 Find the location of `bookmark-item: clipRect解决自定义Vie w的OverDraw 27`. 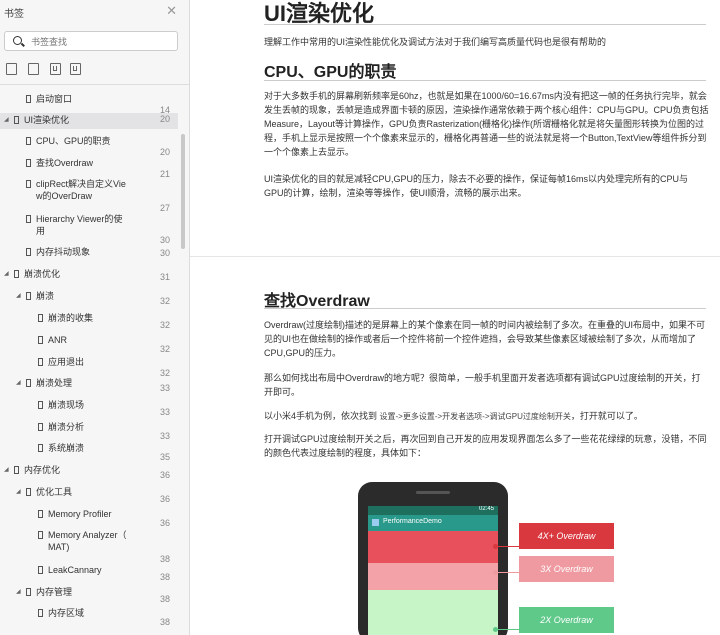

bookmark-item: clipRect解决自定义Vie w的OverDraw 27 is located at coordinates (89, 195).